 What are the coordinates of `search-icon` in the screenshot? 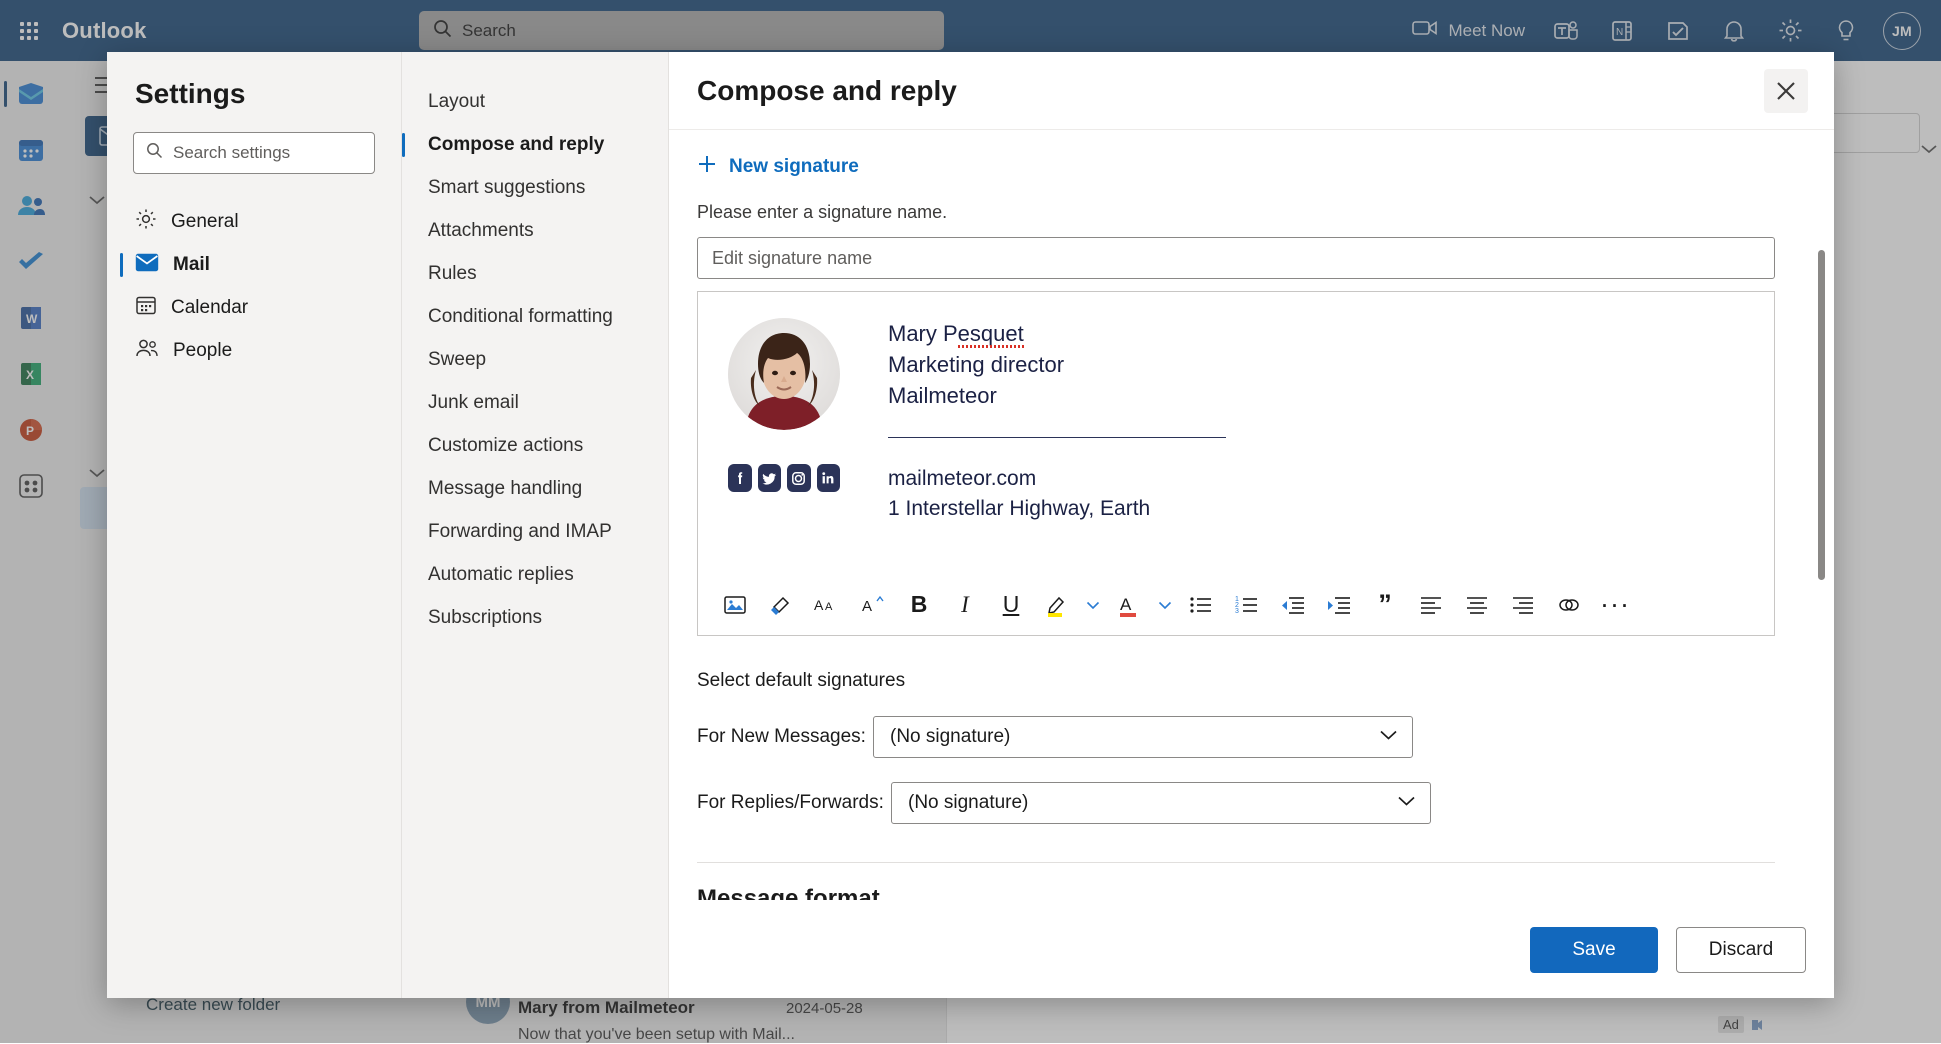 It's located at (154, 153).